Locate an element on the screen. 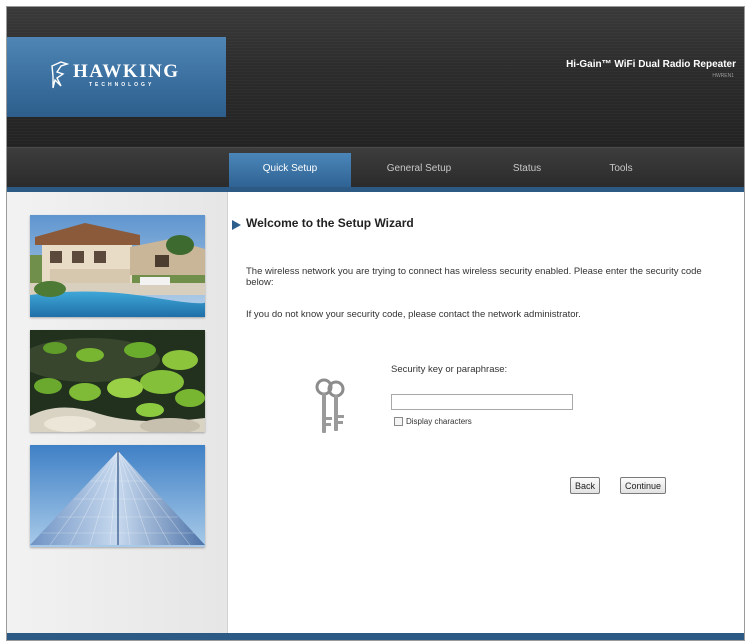 The height and width of the screenshot is (641, 745). display-characters-option: Display characters is located at coordinates (433, 421).